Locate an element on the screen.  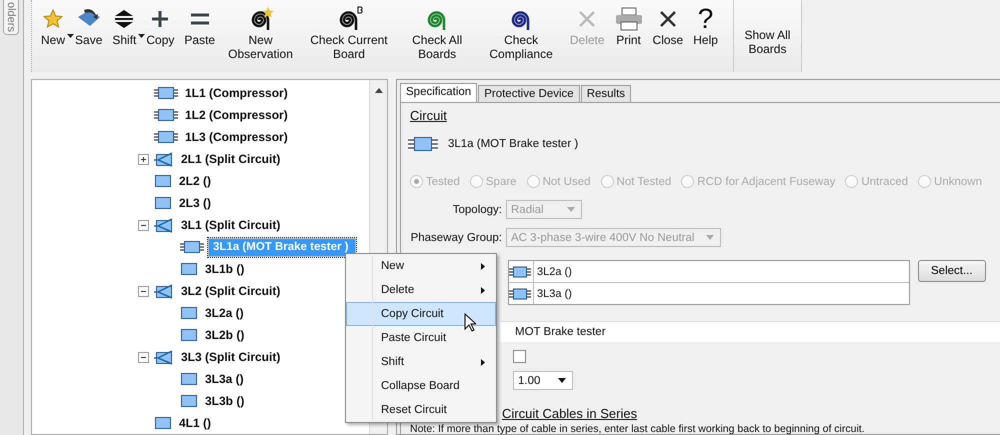
section-heading: Circuit Cables in Series is located at coordinates (570, 413).